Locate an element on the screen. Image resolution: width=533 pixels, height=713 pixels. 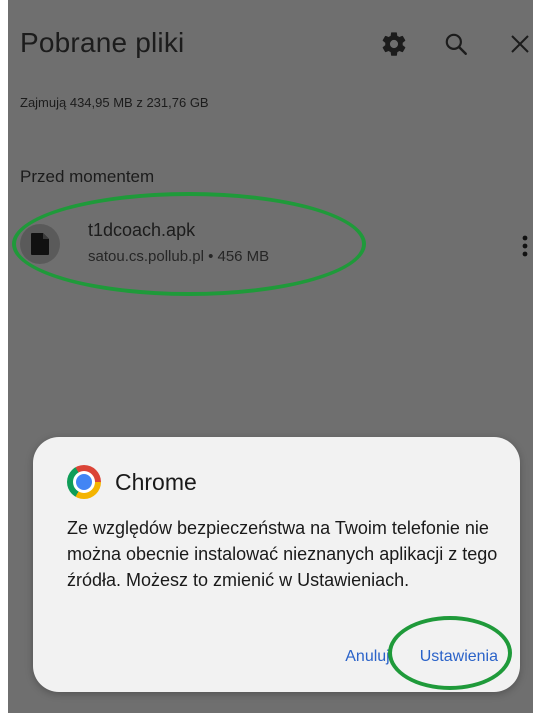
chrome-icon is located at coordinates (84, 482).